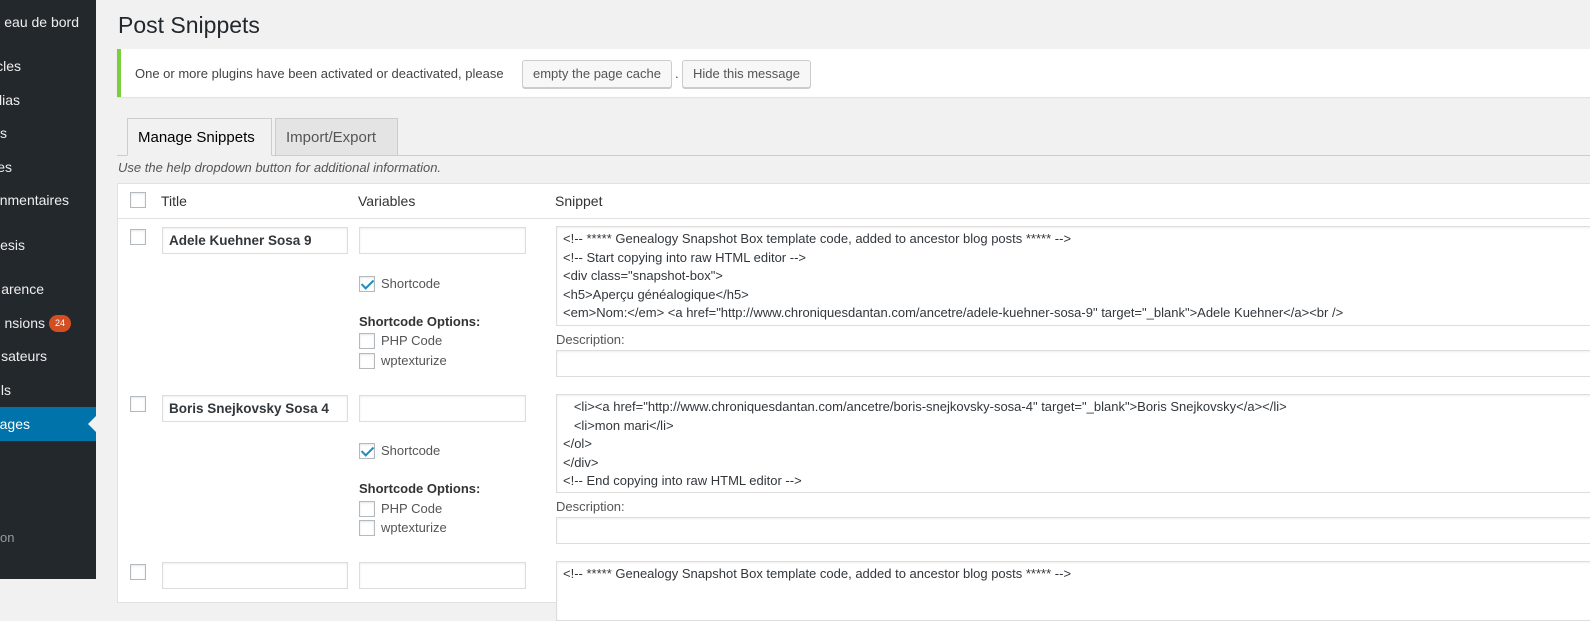 The width and height of the screenshot is (1590, 621). I want to click on sidebar-item-genesis: esis, so click(48, 245).